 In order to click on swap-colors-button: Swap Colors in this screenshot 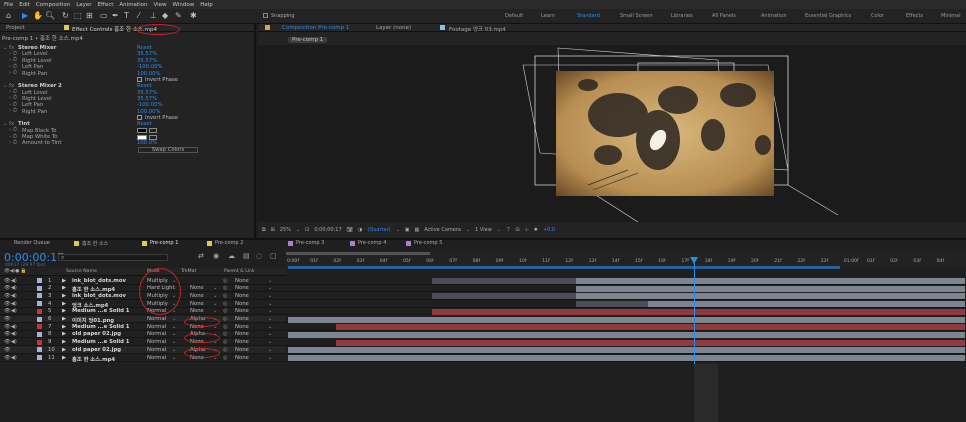, I will do `click(168, 149)`.